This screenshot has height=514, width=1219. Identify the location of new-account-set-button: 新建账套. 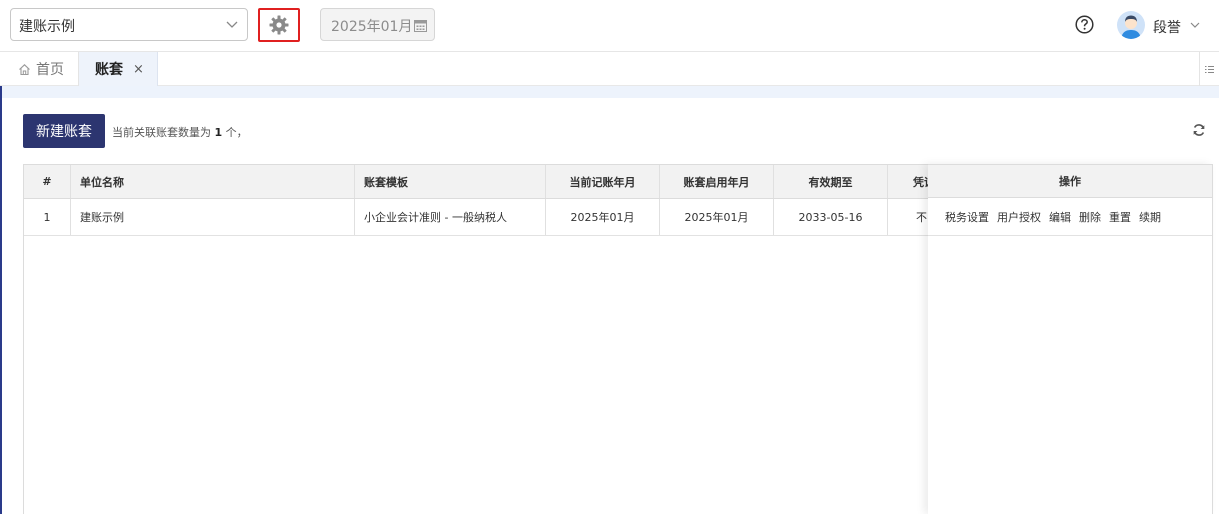
(64, 131).